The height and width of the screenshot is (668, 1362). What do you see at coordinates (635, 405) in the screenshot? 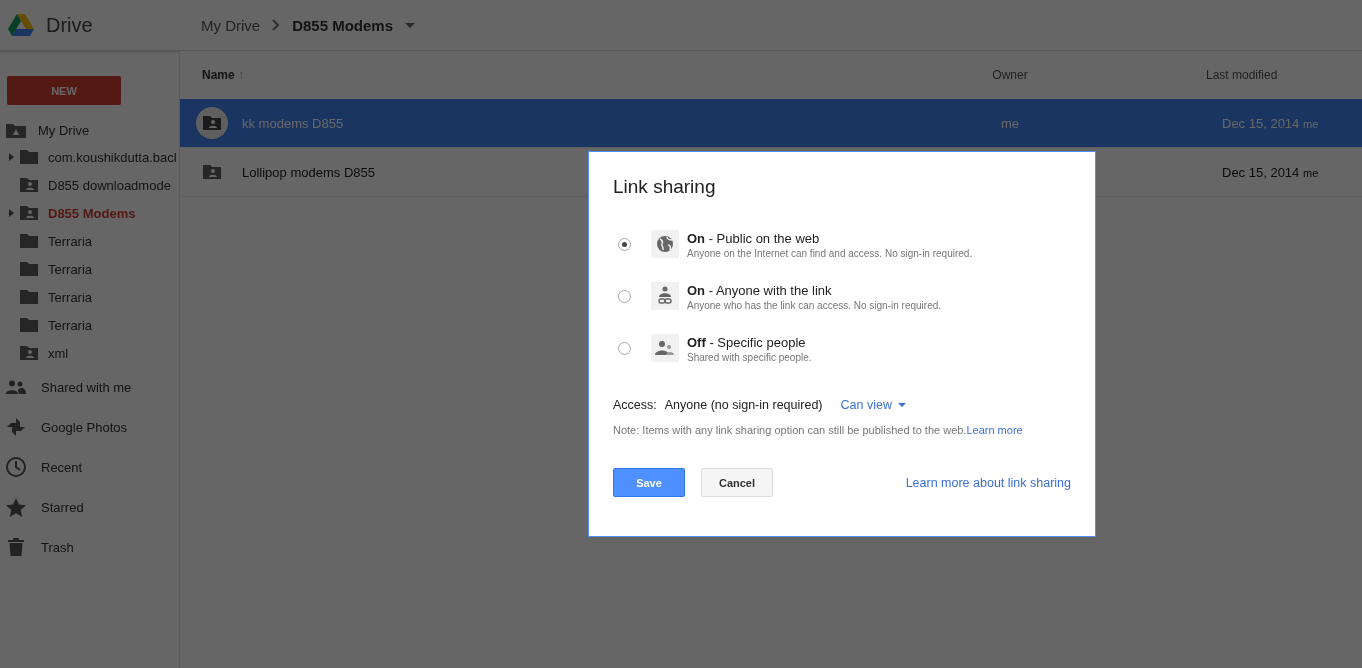
I see `access-label: Access:` at bounding box center [635, 405].